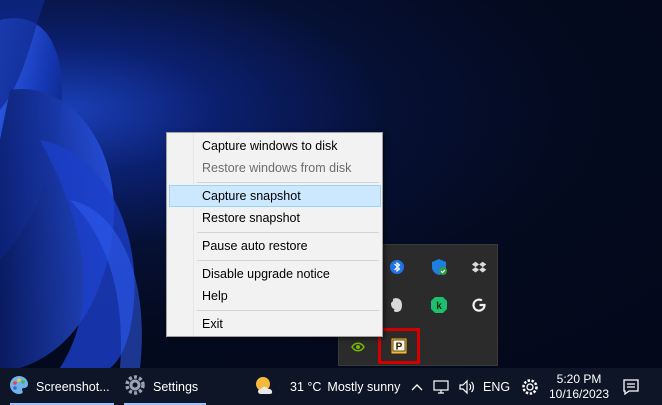 This screenshot has width=662, height=405. I want to click on dropbox-icon, so click(479, 267).